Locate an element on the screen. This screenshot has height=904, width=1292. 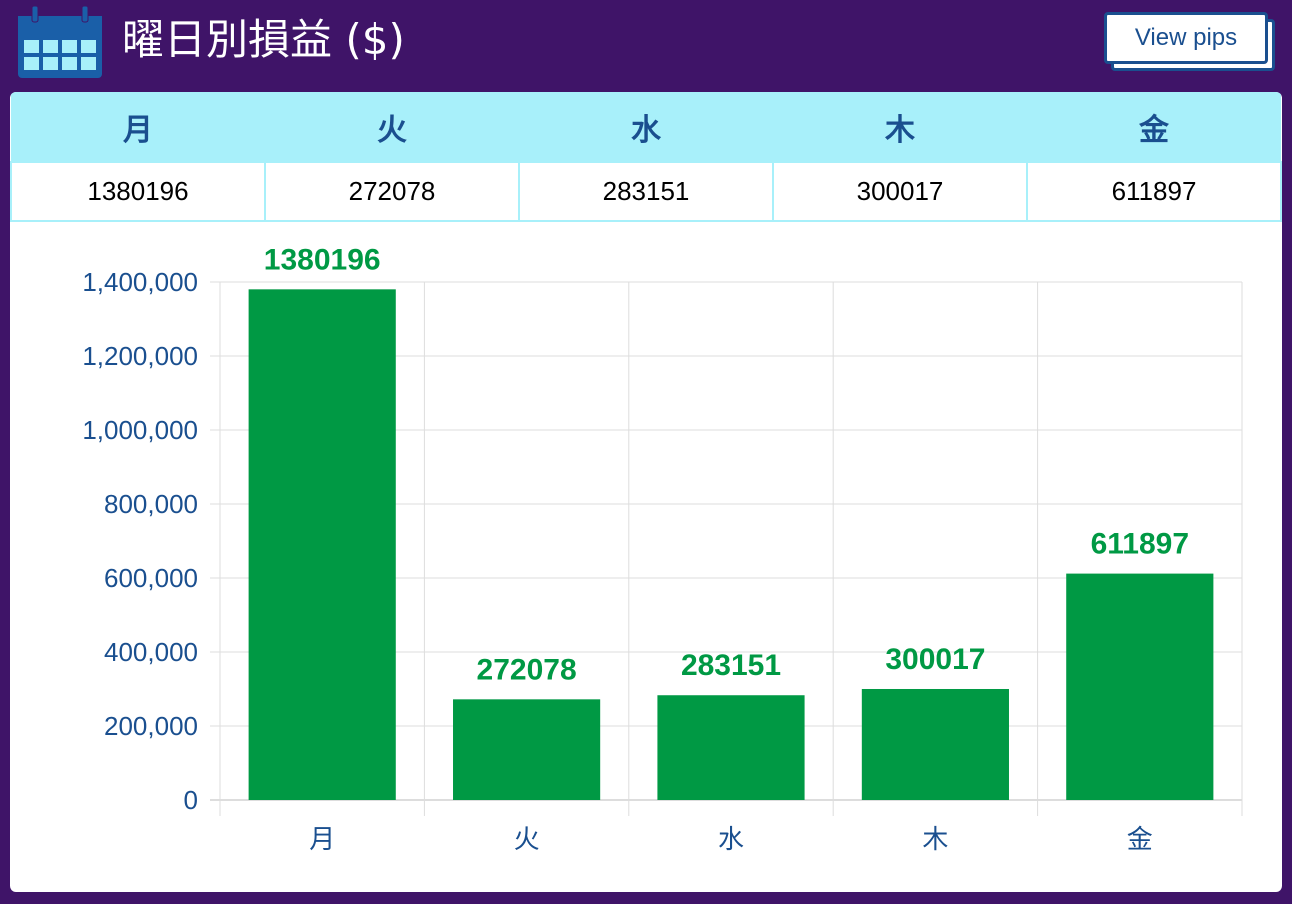
x-tick-label: 月 is located at coordinates (322, 839).